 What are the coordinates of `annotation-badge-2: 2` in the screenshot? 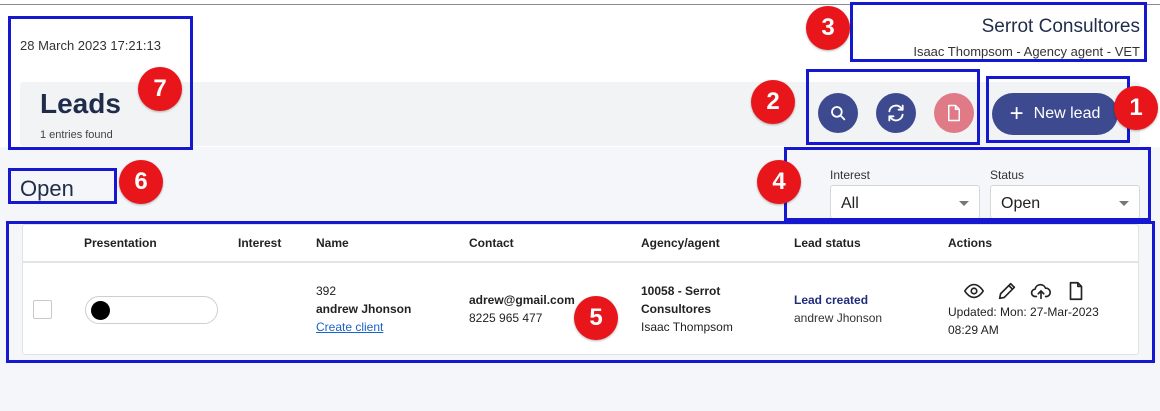 It's located at (773, 102).